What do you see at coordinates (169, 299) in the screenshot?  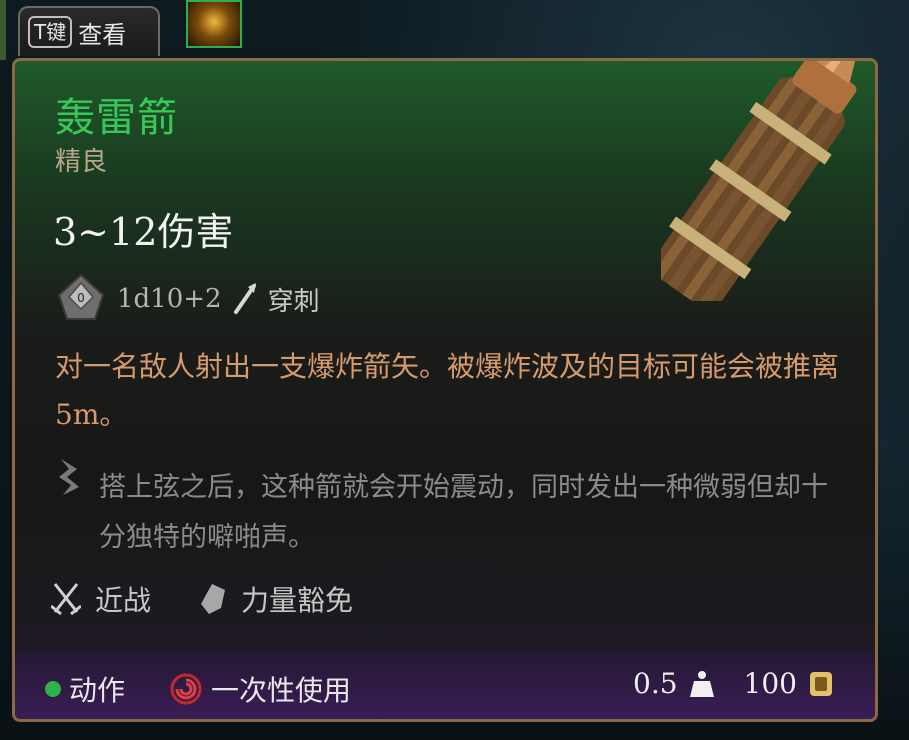 I see `damage-dice: 1d10+2` at bounding box center [169, 299].